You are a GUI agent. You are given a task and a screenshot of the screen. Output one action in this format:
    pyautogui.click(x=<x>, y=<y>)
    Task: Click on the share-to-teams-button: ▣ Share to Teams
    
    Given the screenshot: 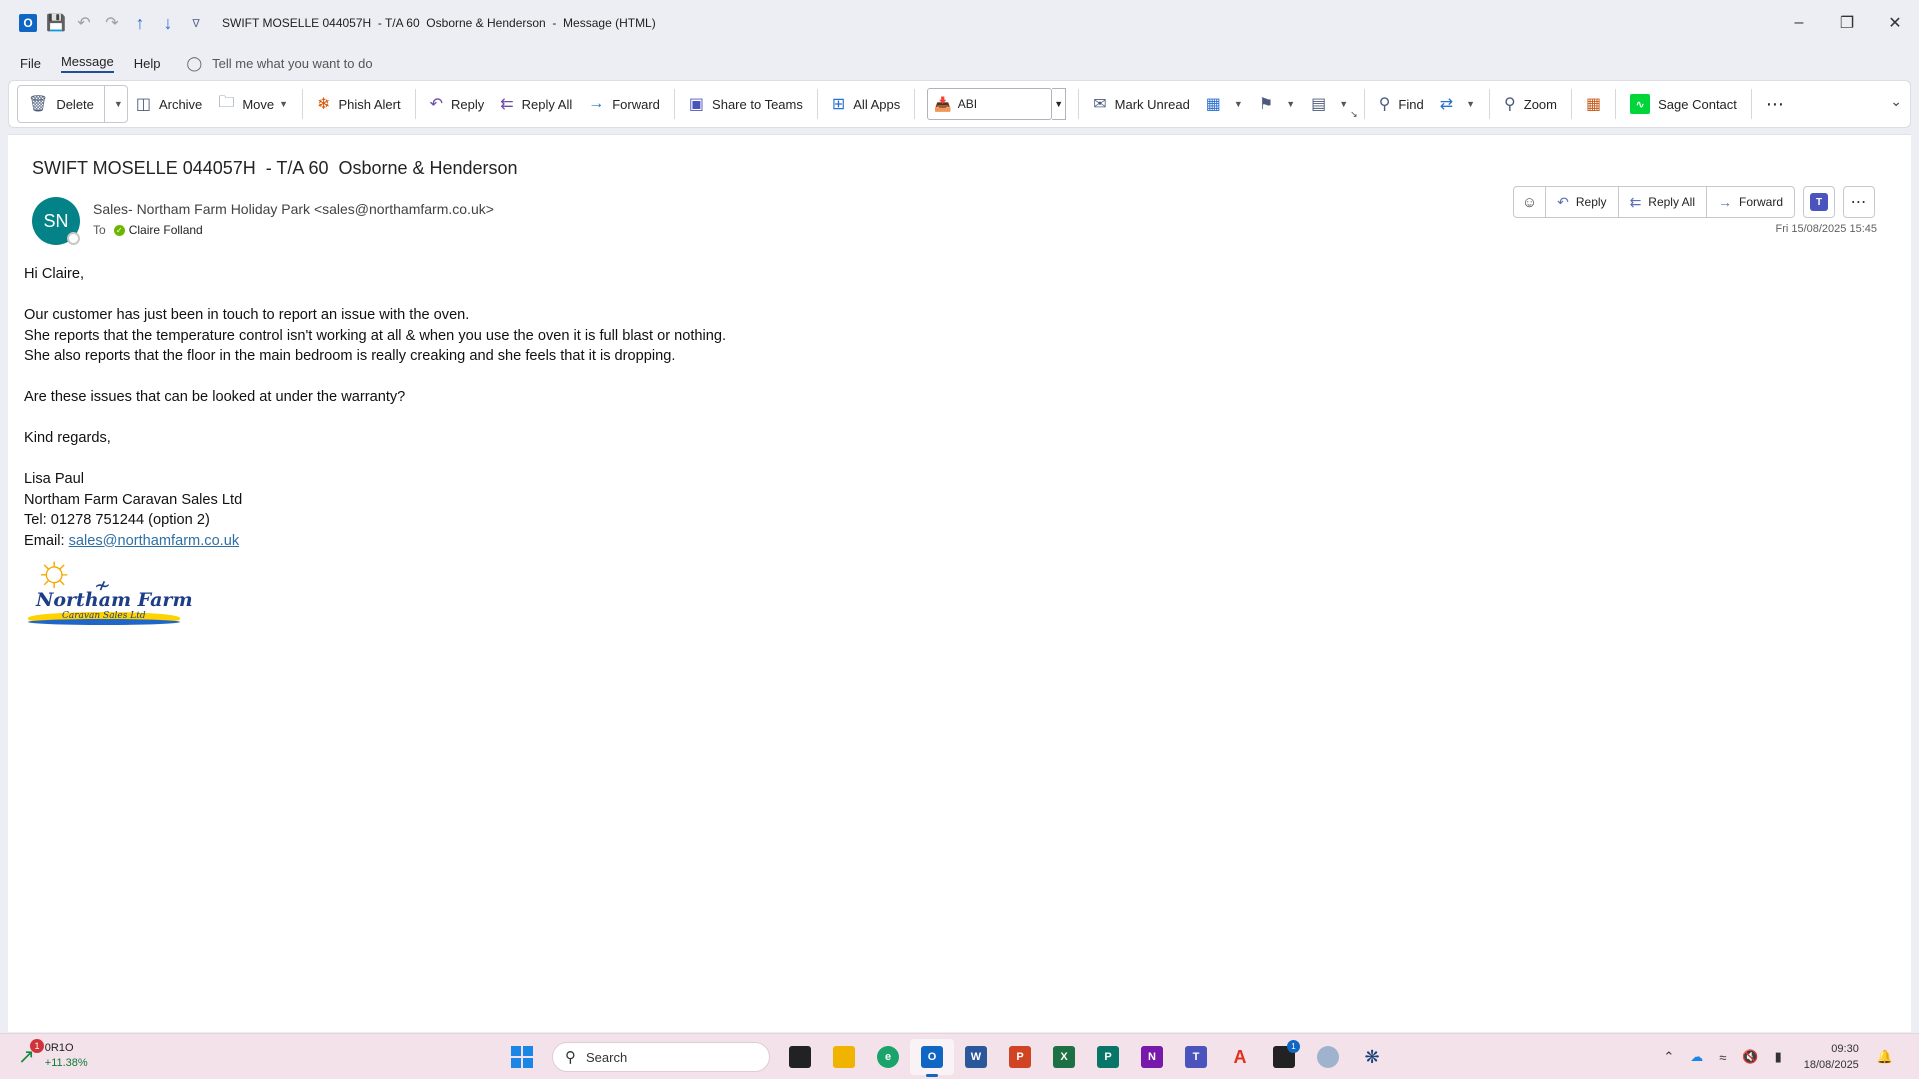 What is the action you would take?
    pyautogui.click(x=746, y=104)
    